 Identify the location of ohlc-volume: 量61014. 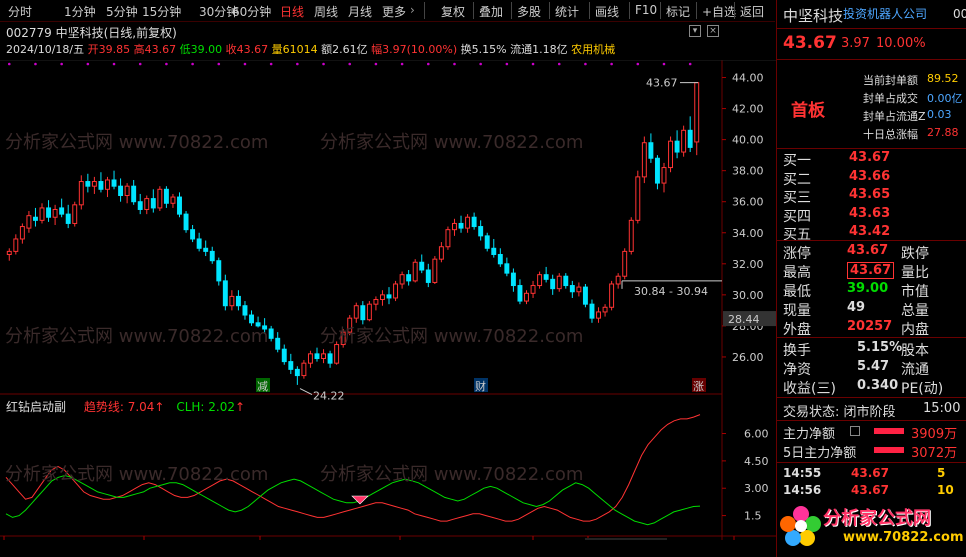
(294, 49).